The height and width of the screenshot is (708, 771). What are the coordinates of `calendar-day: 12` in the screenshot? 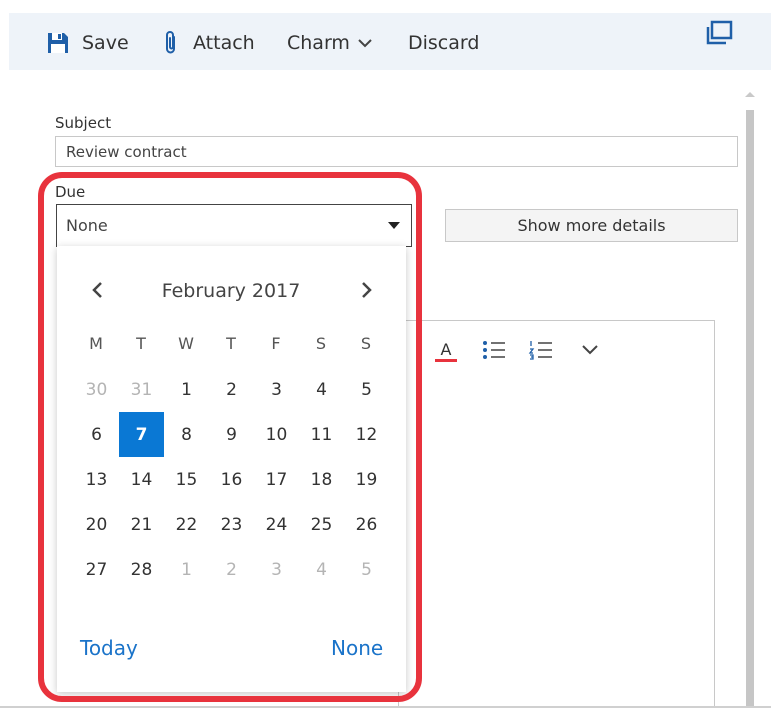 It's located at (366, 434).